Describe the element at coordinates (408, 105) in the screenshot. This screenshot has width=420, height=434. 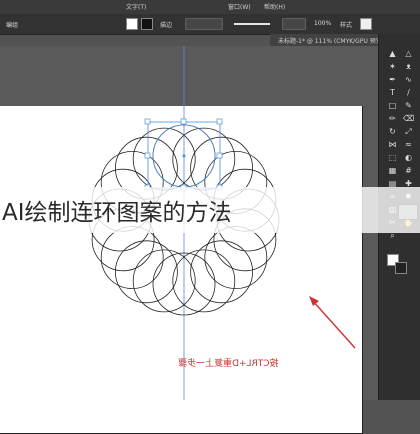
I see `paintbrush-icon: ✎` at that location.